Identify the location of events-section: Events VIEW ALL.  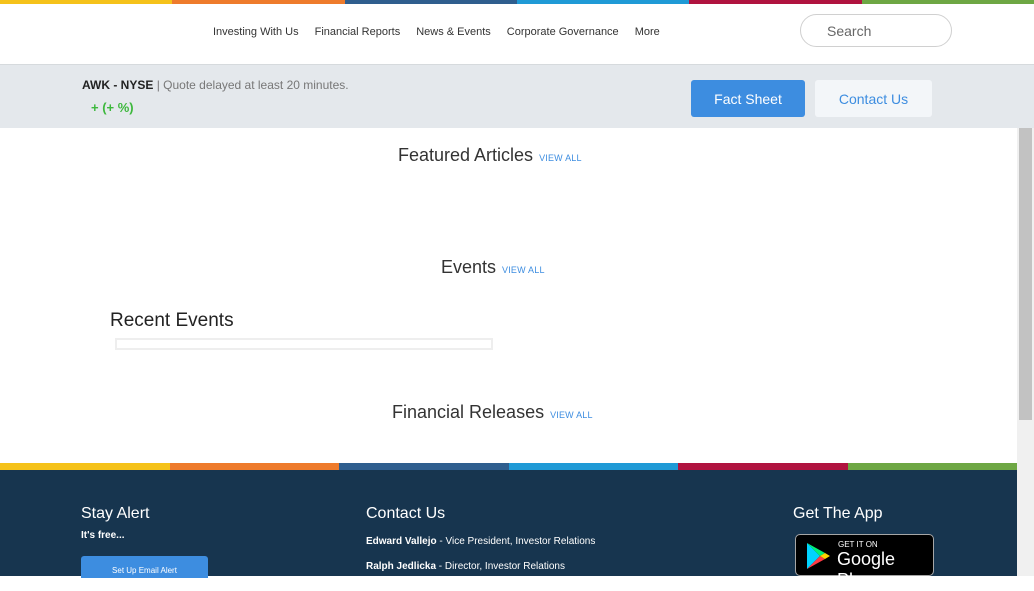
(493, 267).